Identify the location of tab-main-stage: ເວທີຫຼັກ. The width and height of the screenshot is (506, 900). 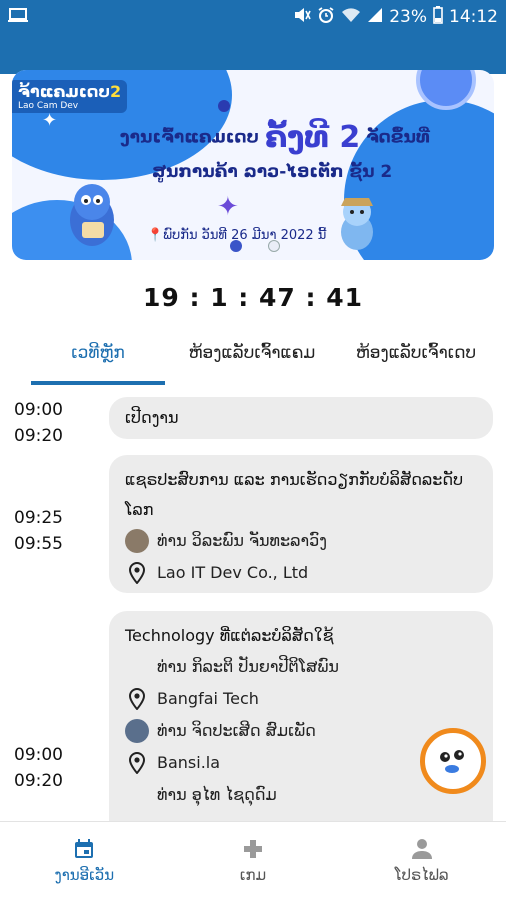
(98, 360).